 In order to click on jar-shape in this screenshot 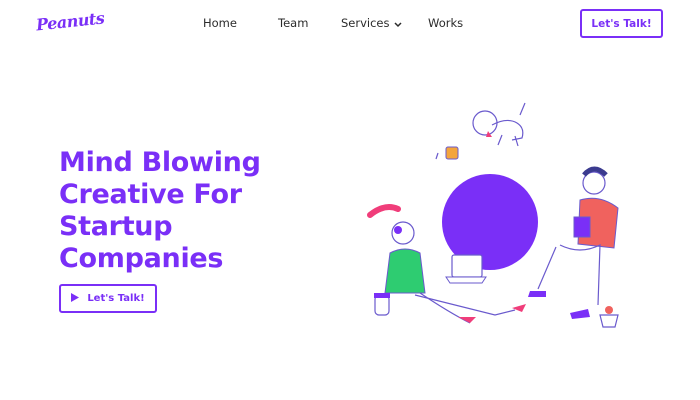, I will do `click(382, 304)`.